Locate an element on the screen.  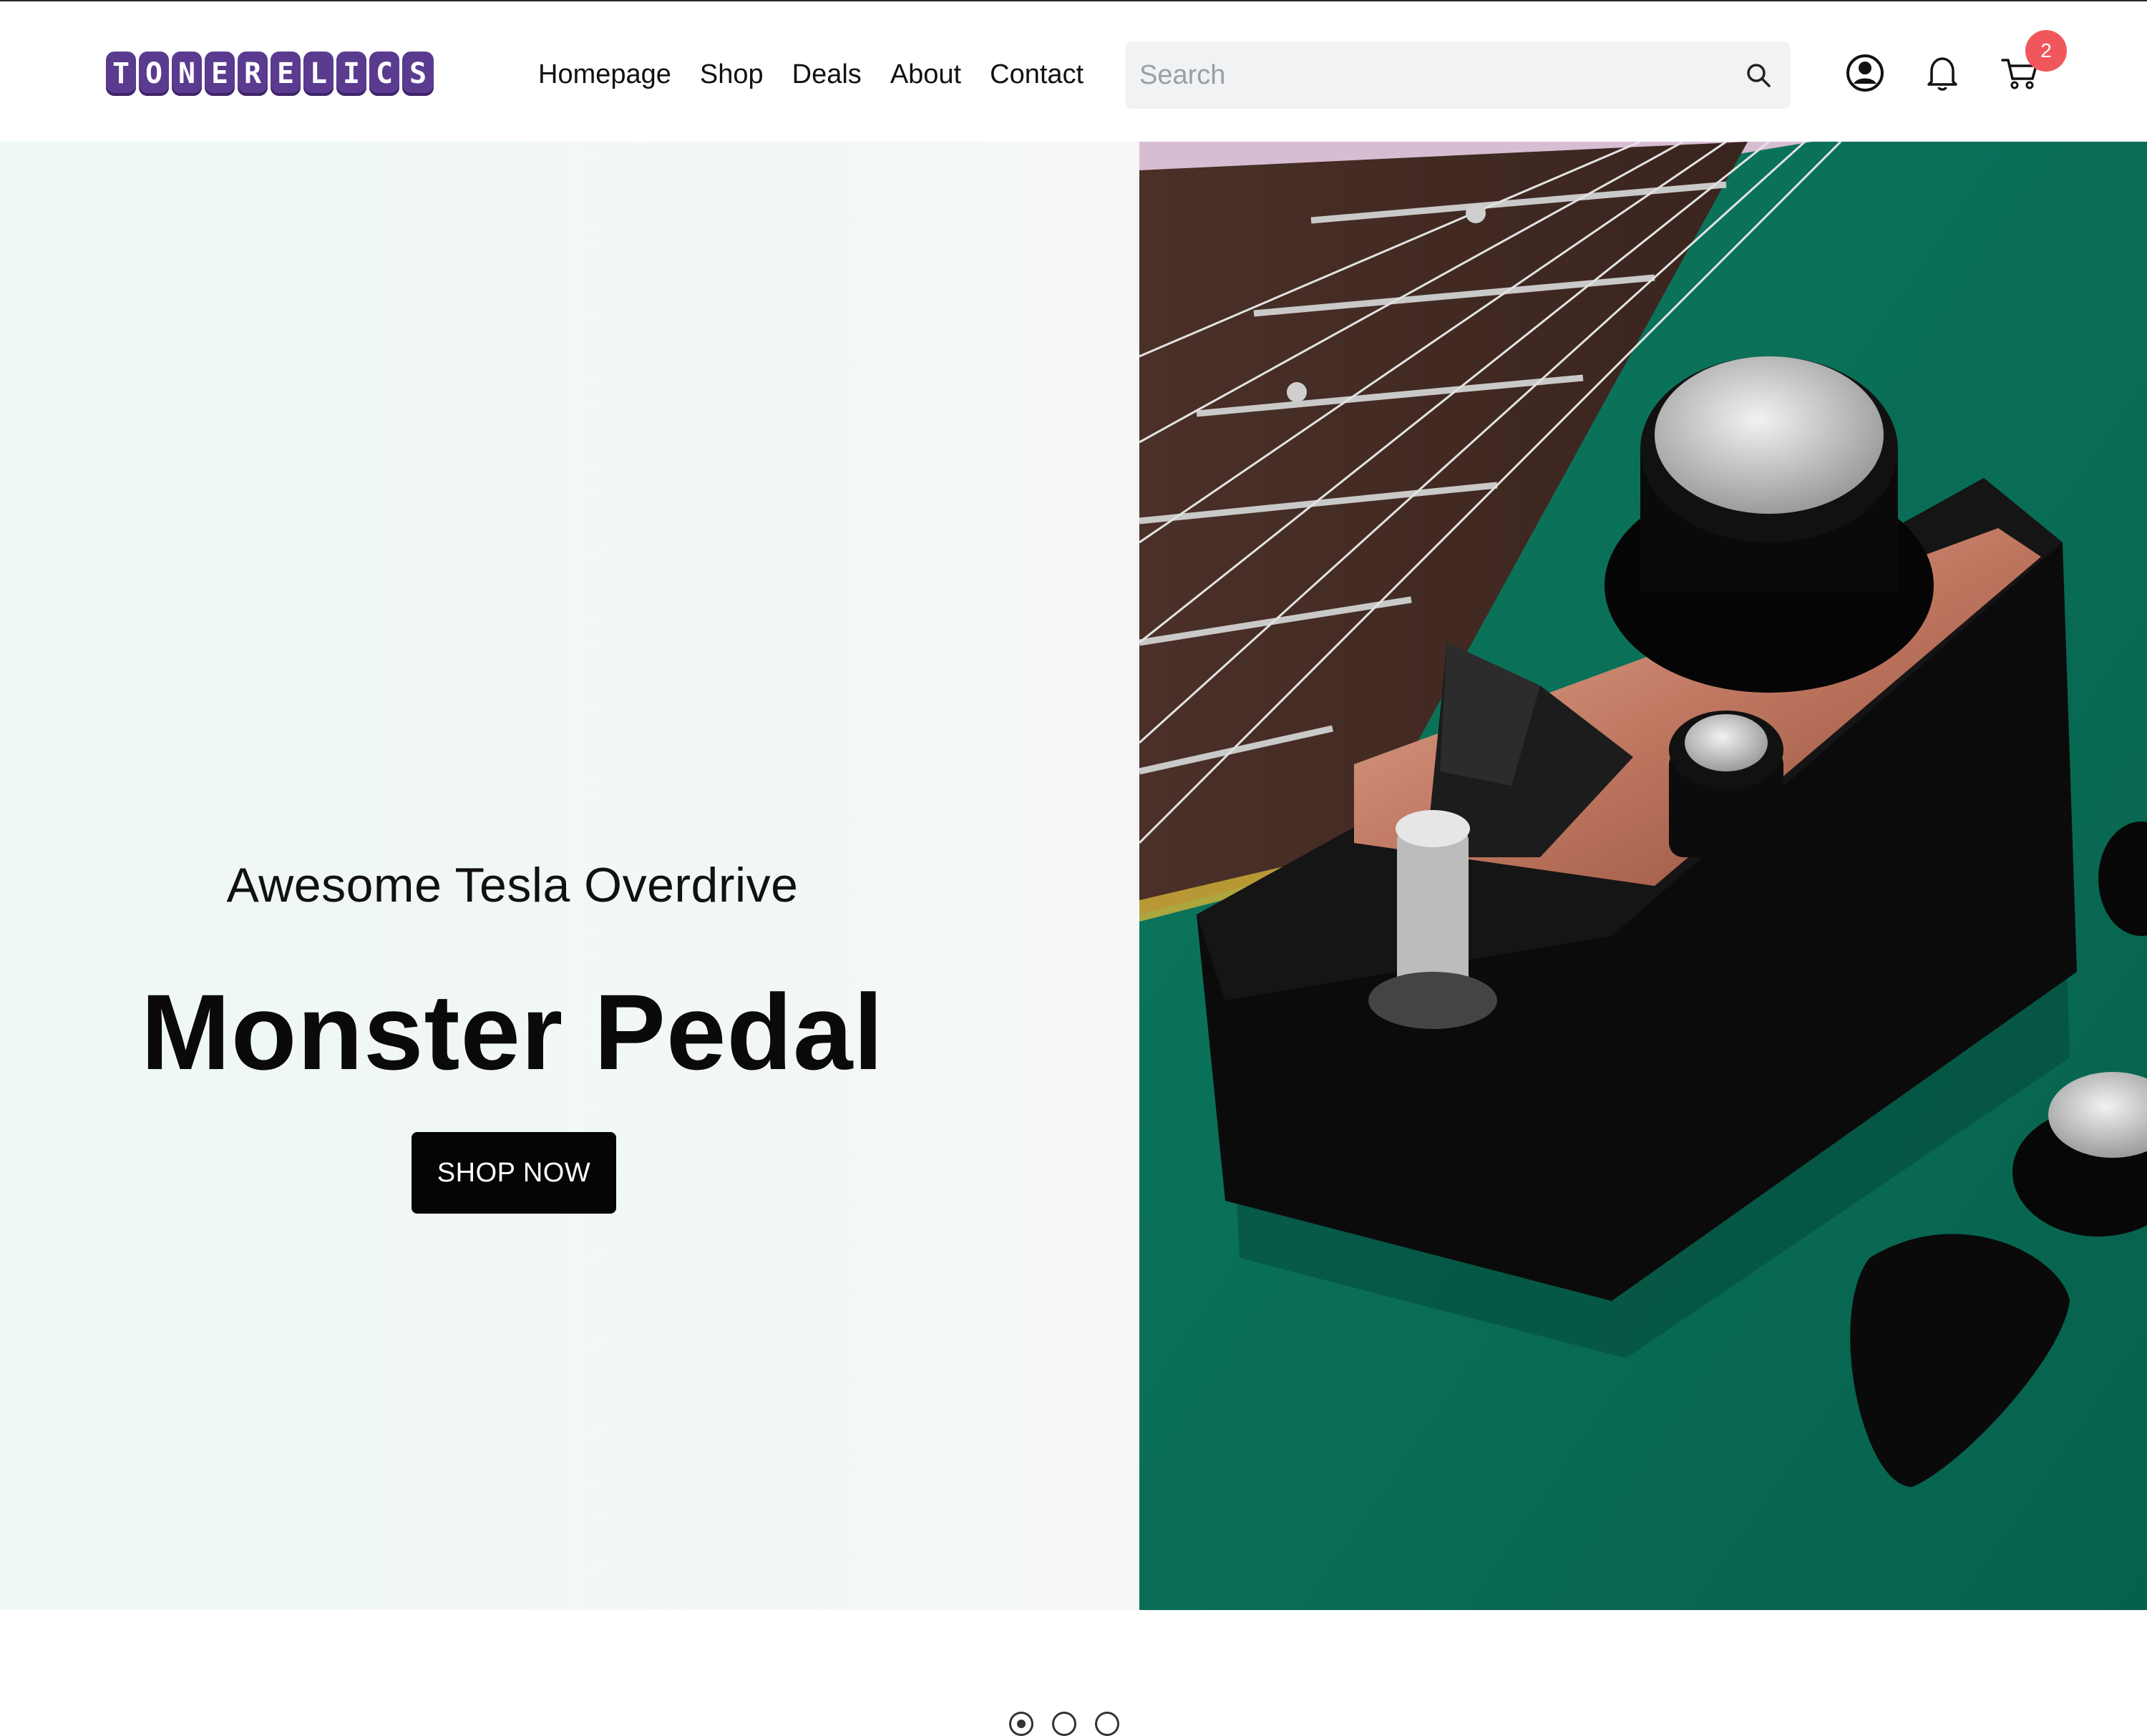
main-nav: Homepage Shop Deals About Contact is located at coordinates (825, 74).